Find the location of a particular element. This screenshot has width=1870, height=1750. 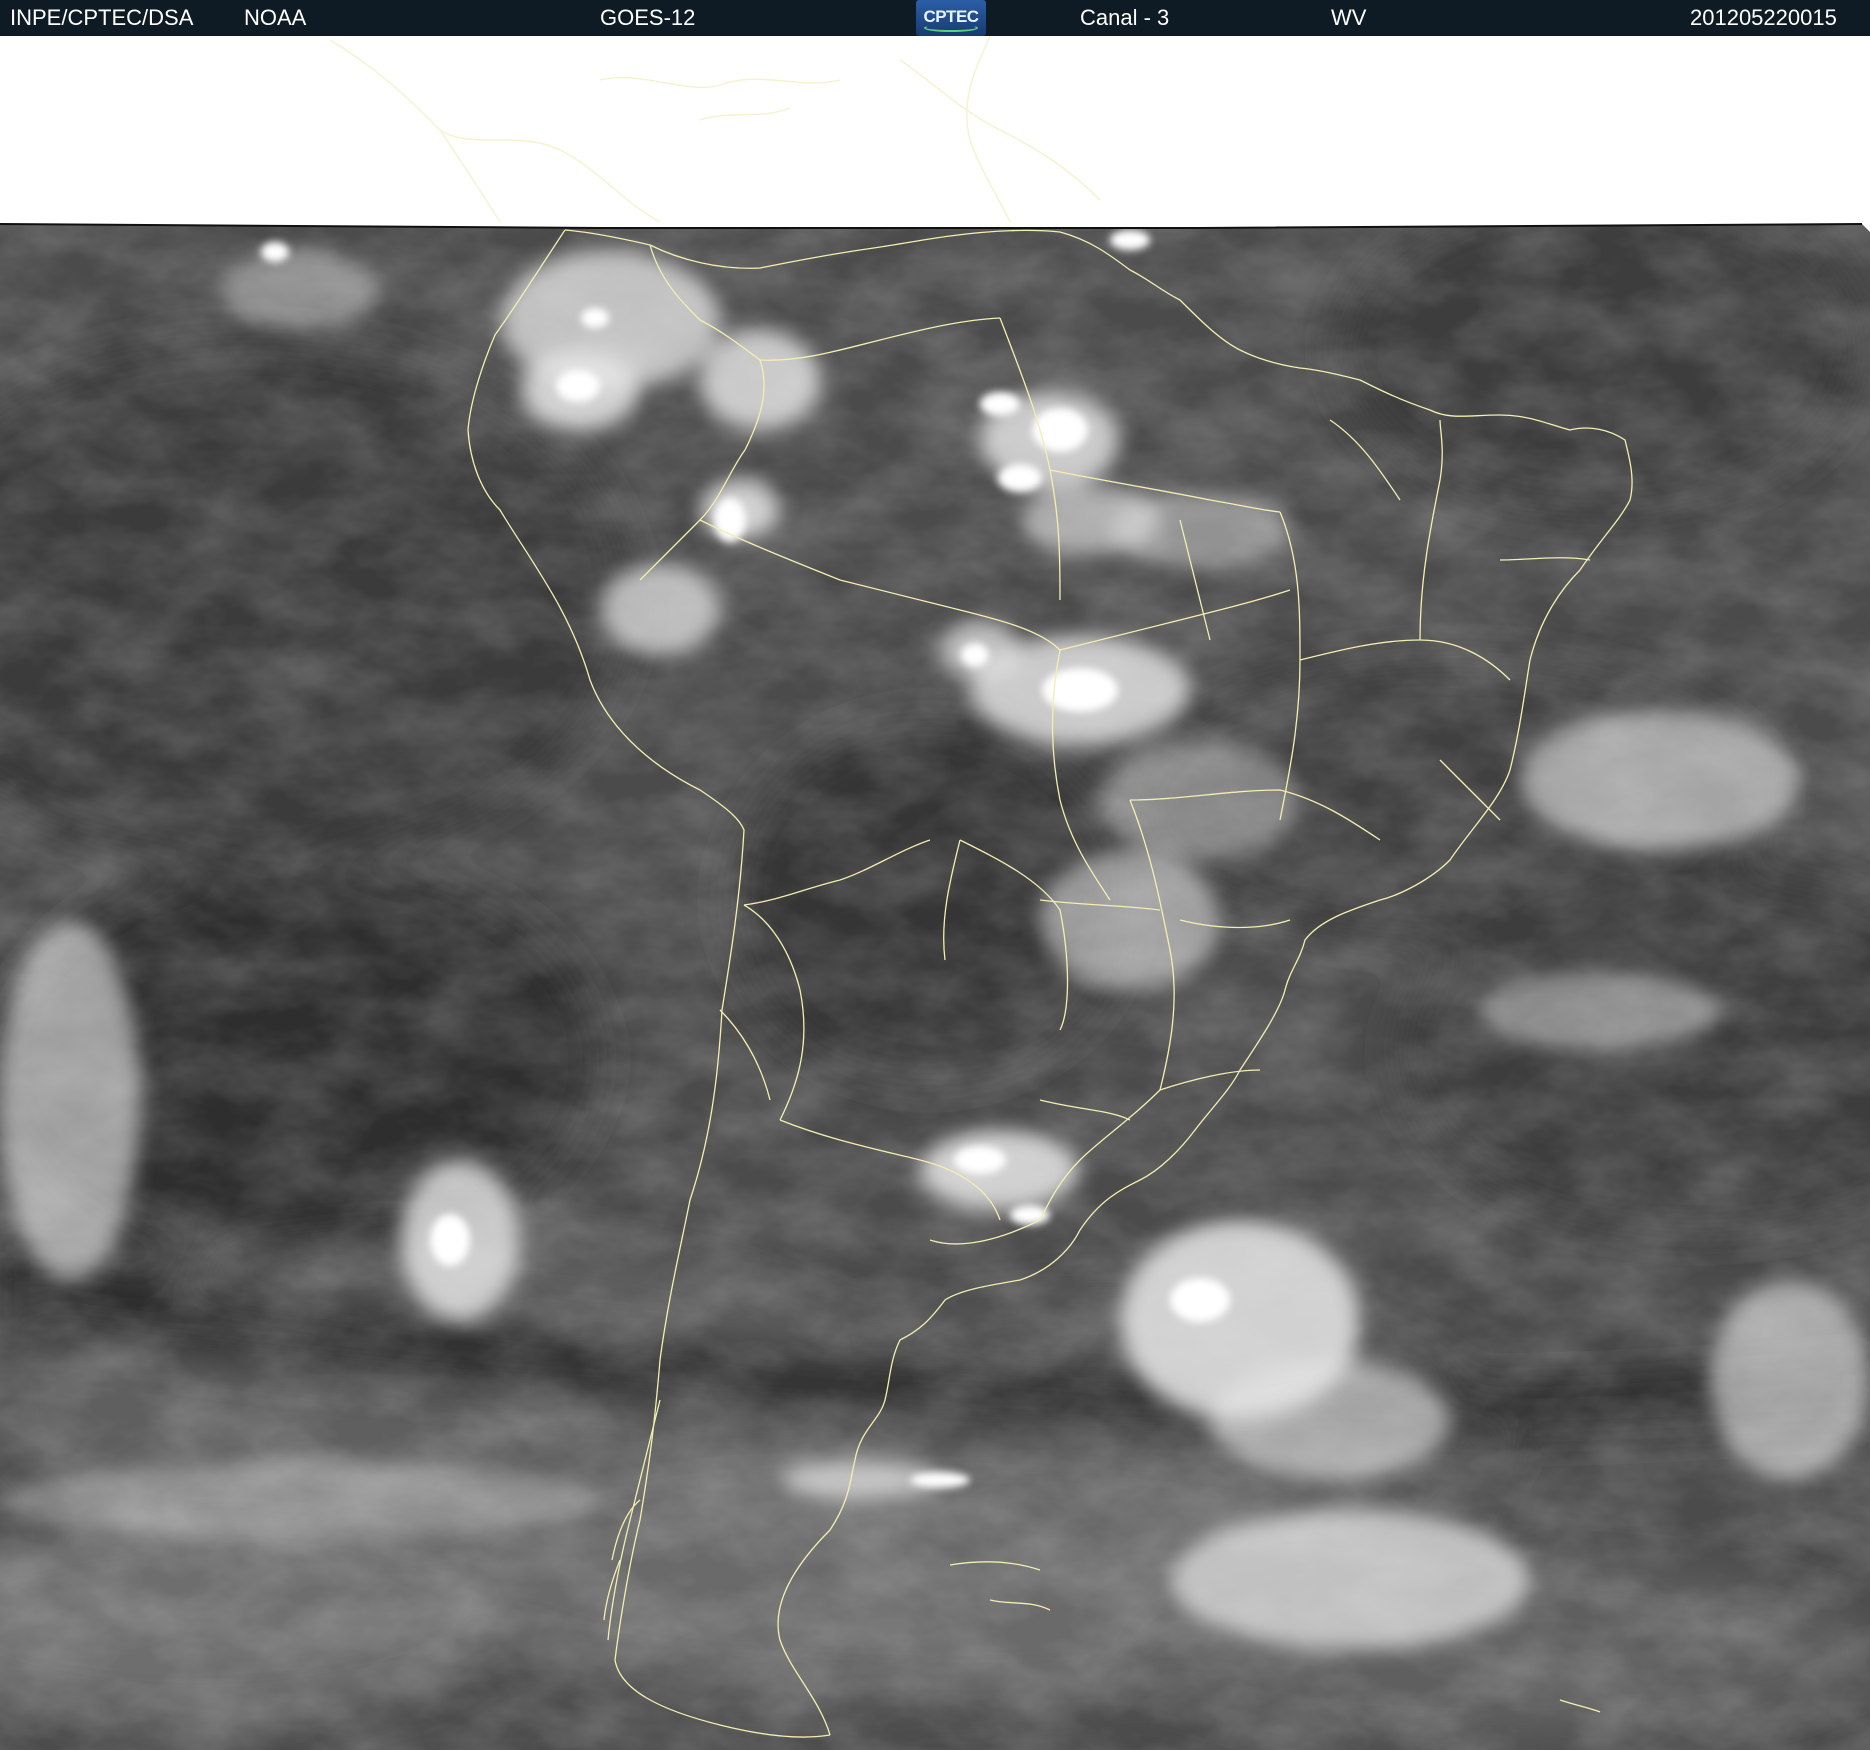

satellite-label: GOES-12 is located at coordinates (648, 17).